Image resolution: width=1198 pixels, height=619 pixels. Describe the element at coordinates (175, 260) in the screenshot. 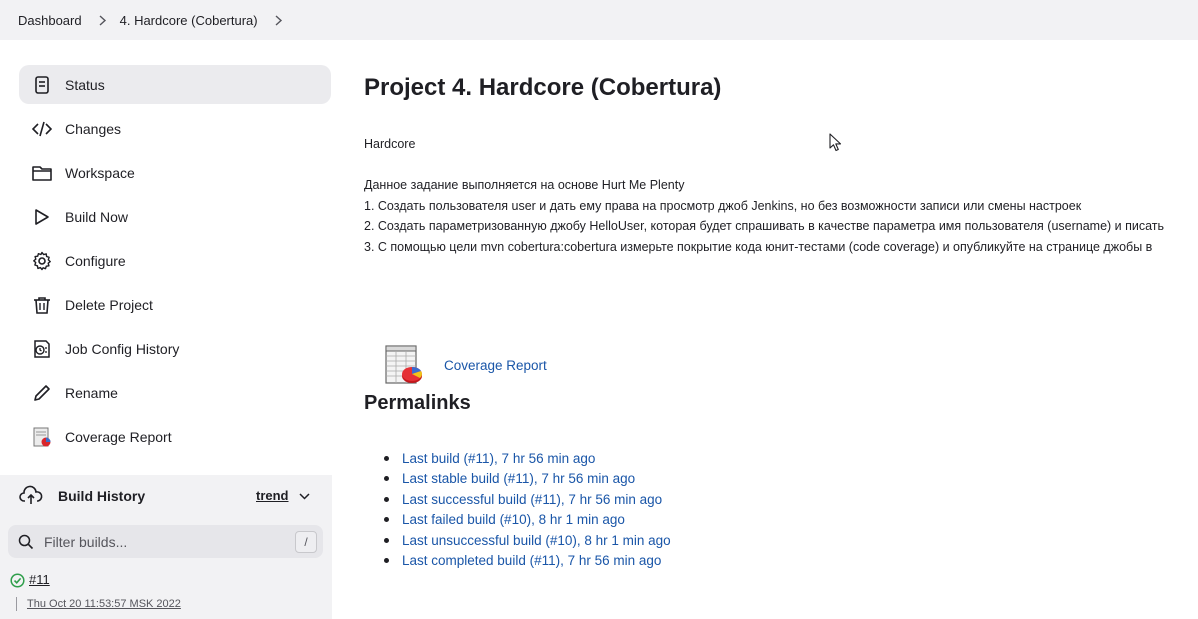

I see `sidebar-item-configure: Configure` at that location.